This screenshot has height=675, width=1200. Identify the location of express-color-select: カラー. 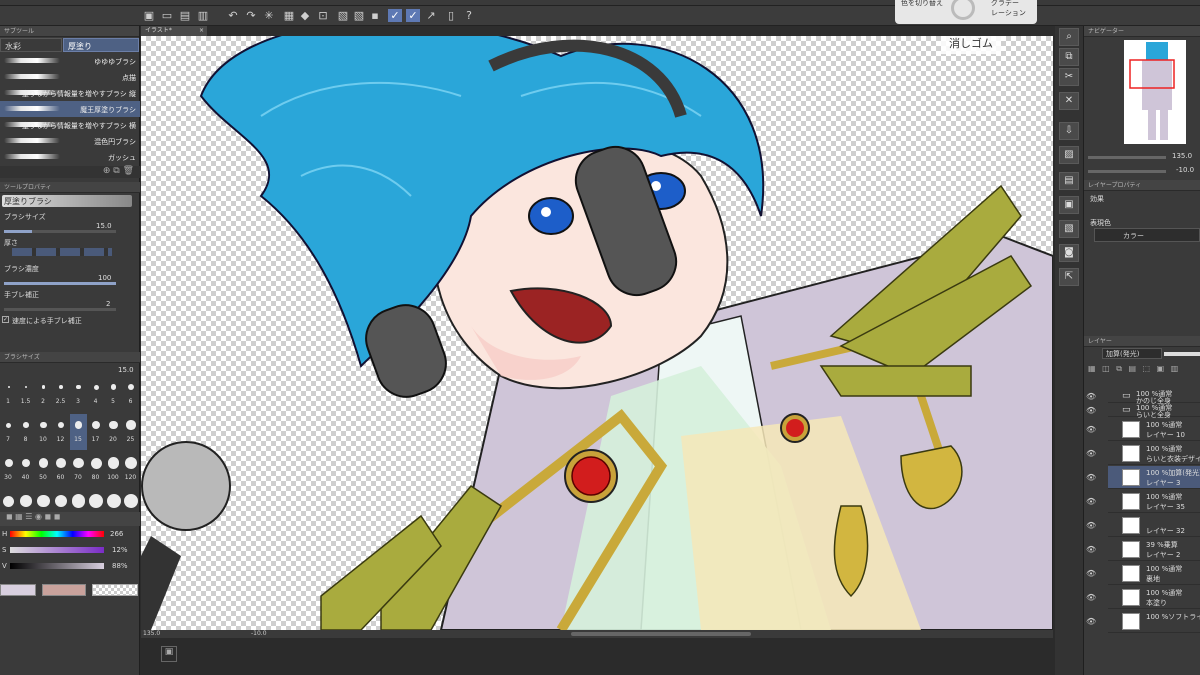
(1147, 235).